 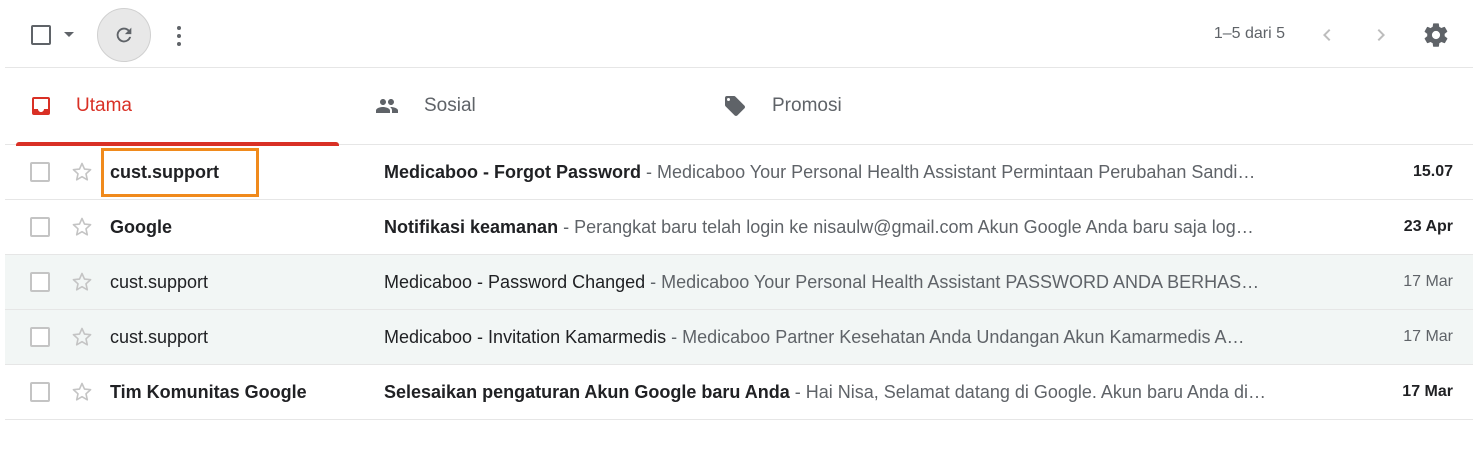 I want to click on chevron-left-icon, so click(x=1327, y=35).